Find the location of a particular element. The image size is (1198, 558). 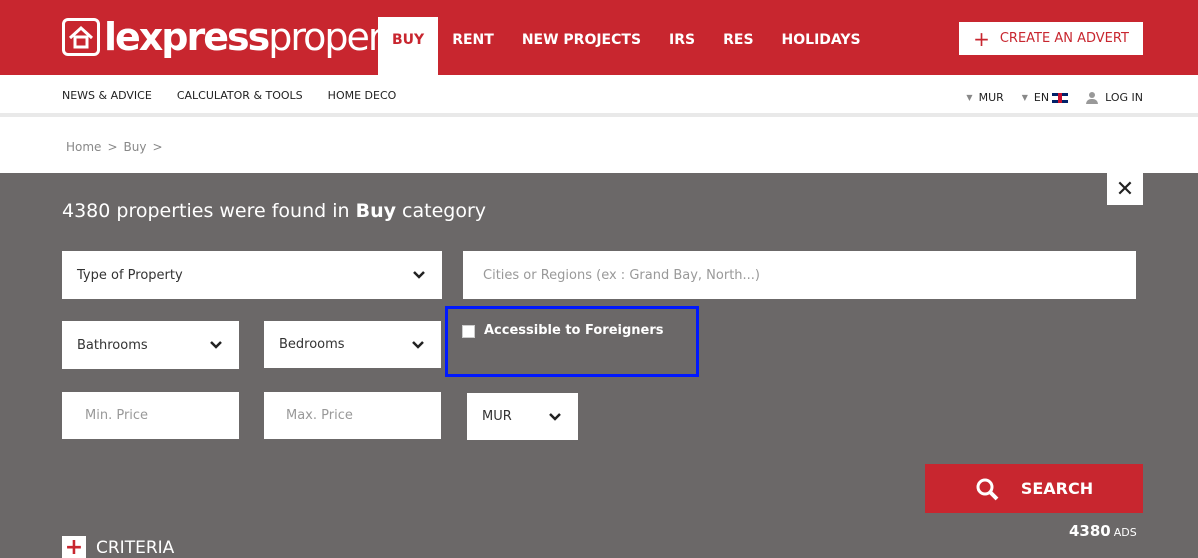

max-price-input: Max. Price is located at coordinates (352, 415).